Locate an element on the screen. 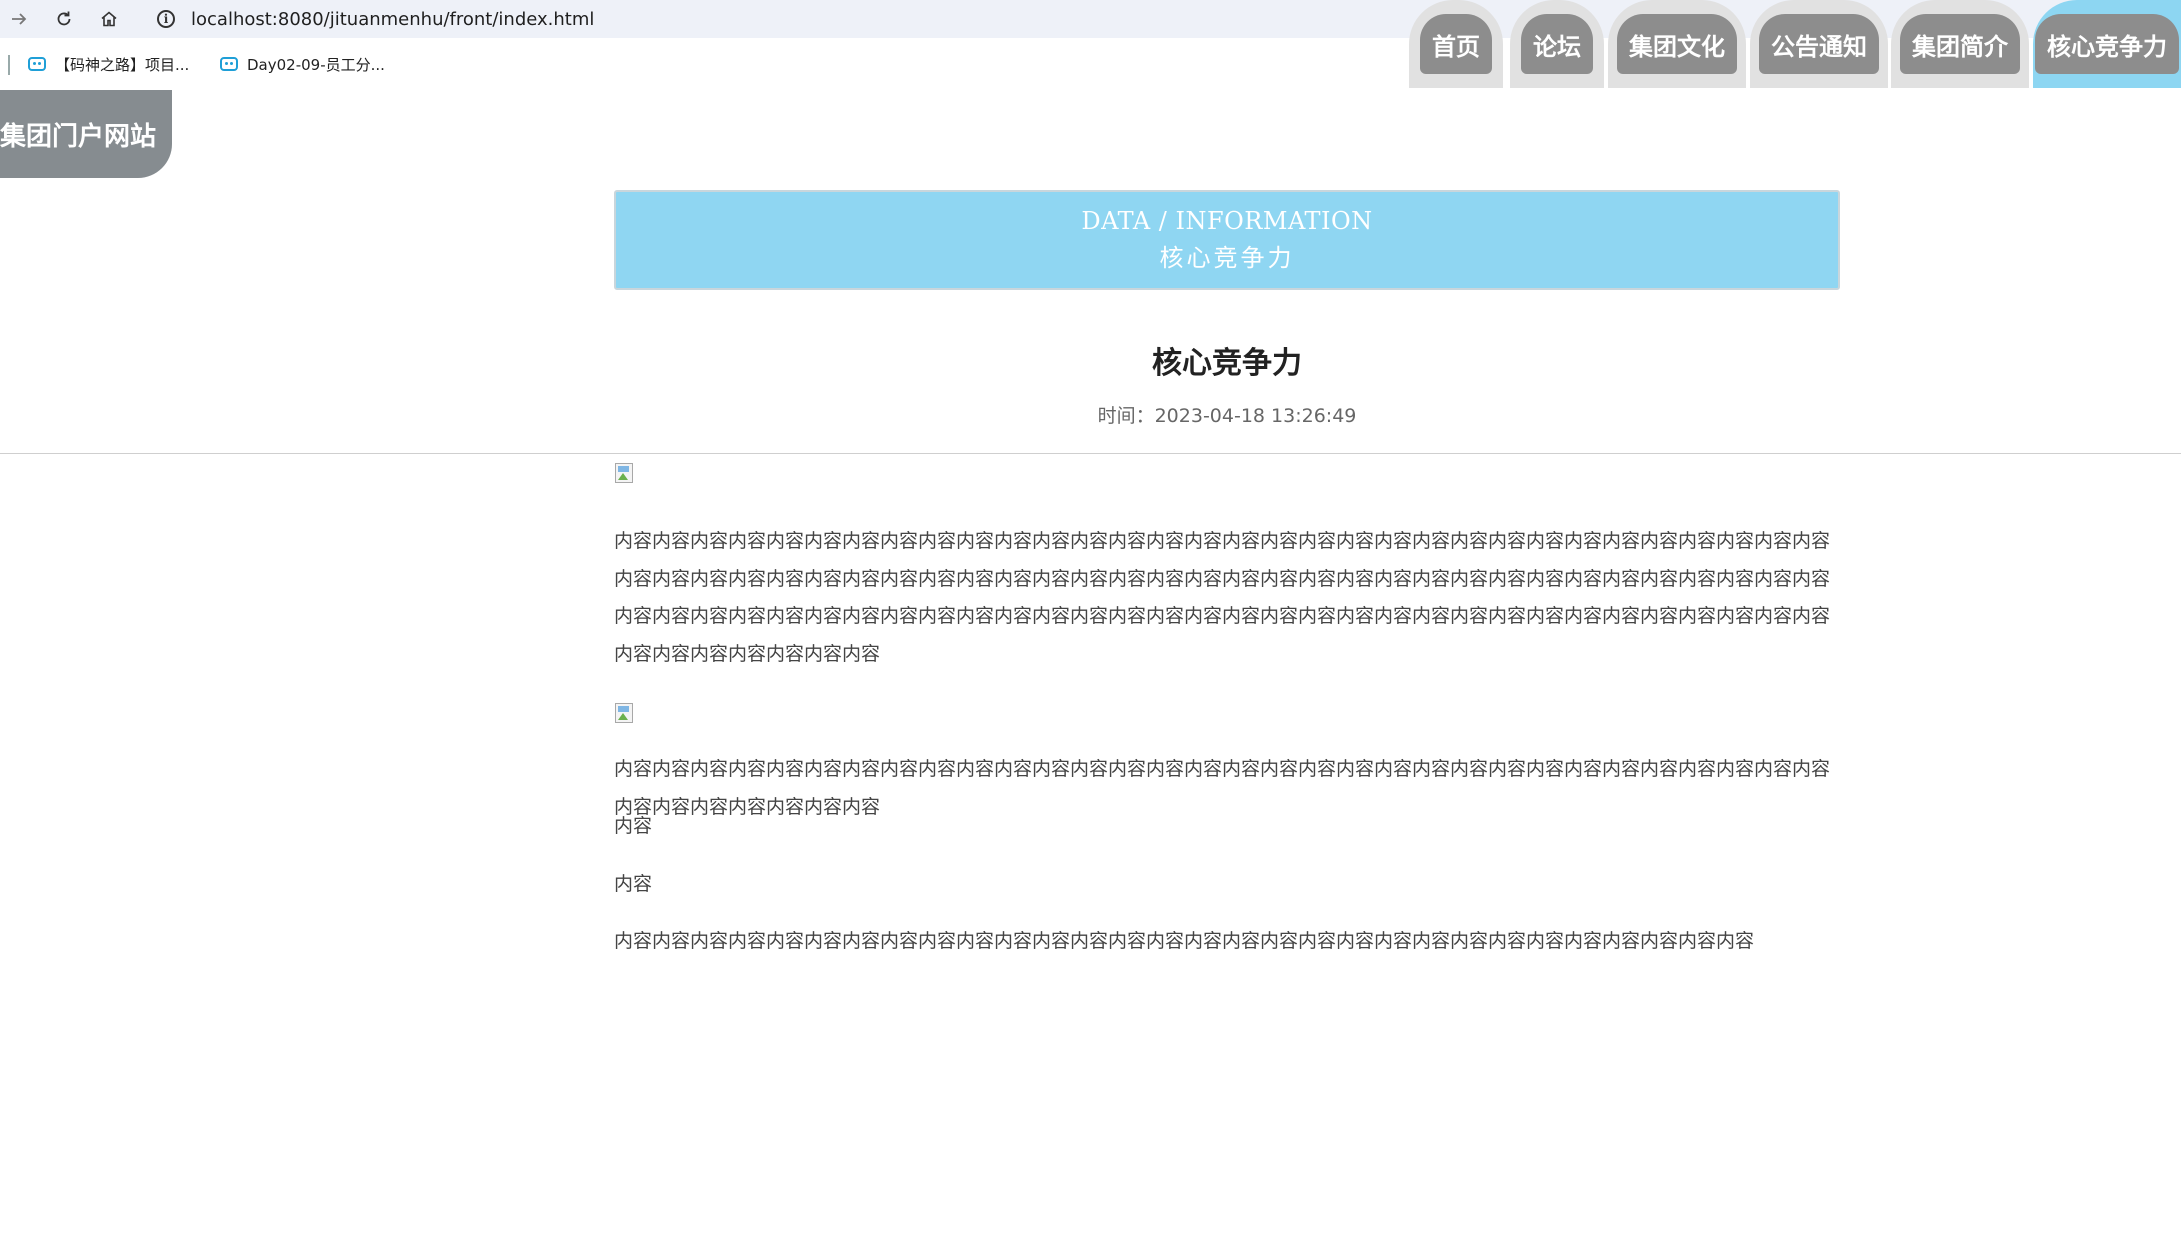 This screenshot has height=1238, width=2181. bookmark-separator is located at coordinates (9, 65).